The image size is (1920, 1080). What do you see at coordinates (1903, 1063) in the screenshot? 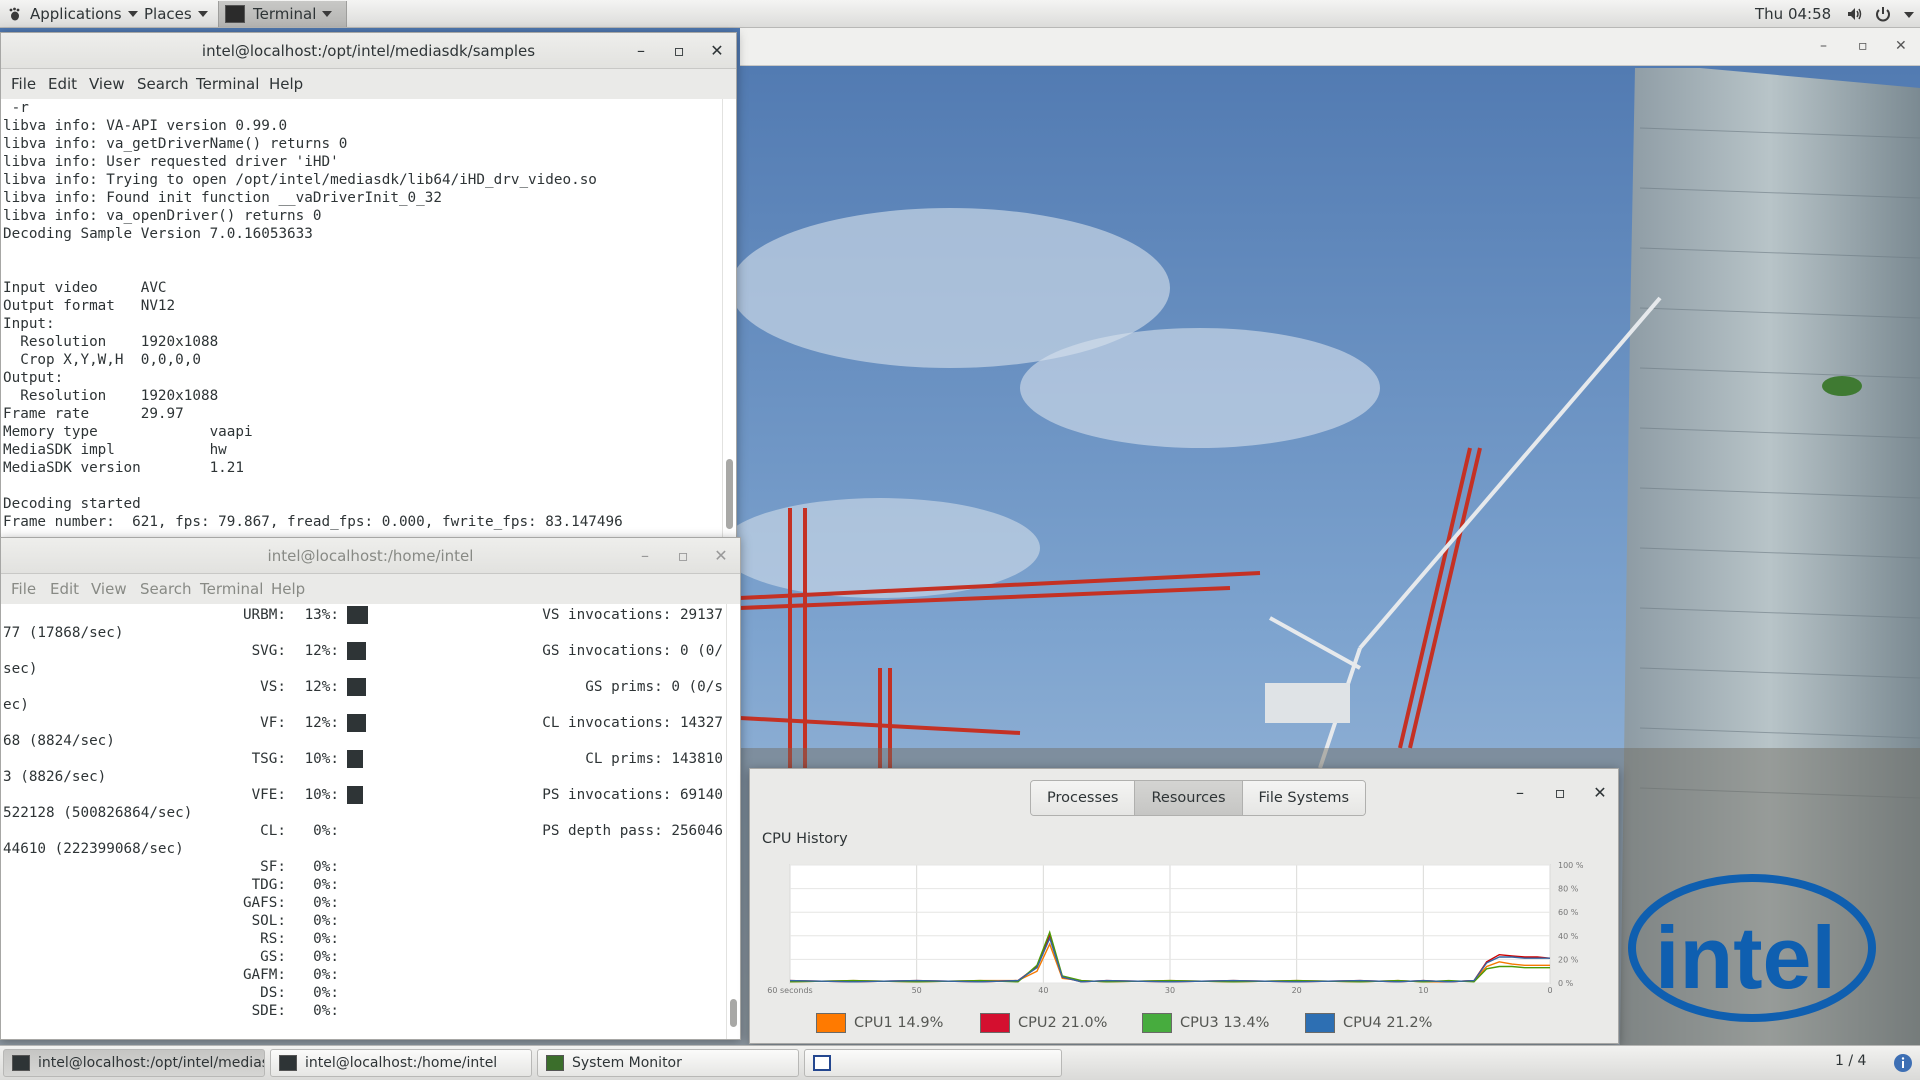
I see `notification-icon` at bounding box center [1903, 1063].